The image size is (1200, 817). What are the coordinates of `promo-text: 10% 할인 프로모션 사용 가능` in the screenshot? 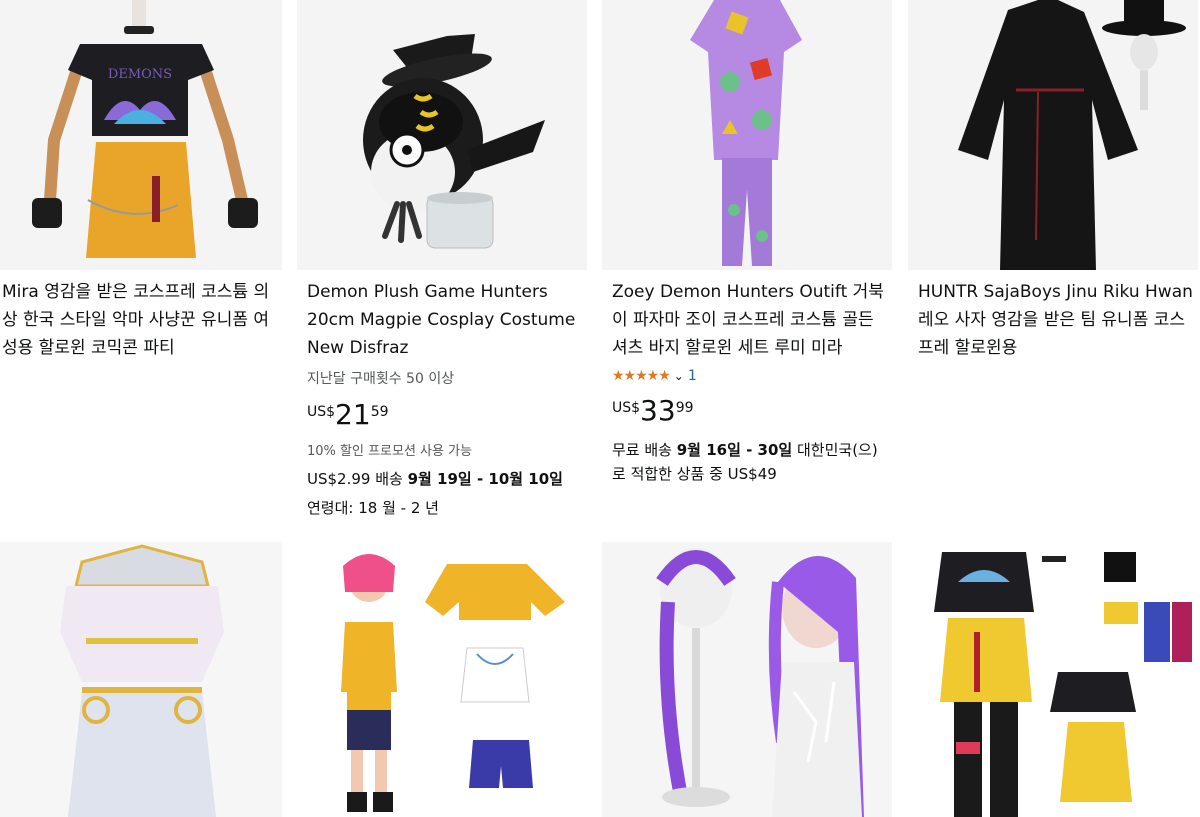 It's located at (390, 451).